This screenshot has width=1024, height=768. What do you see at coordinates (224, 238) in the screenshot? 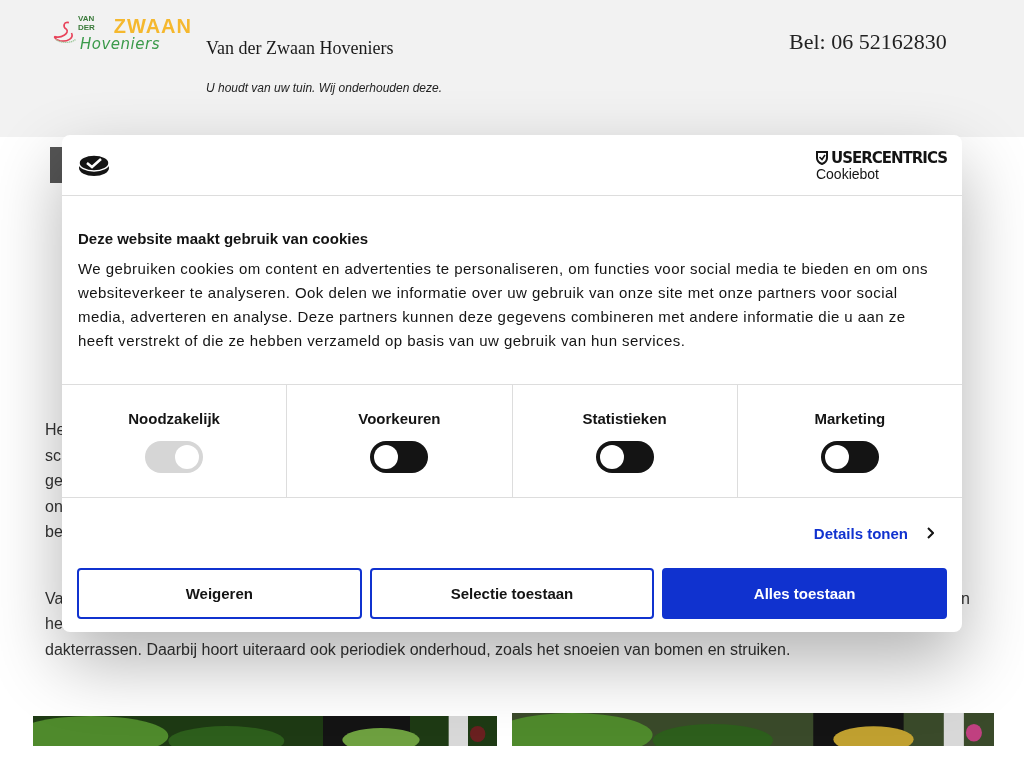
I see `dialog-title: Deze website maakt gebruik van cookies` at bounding box center [224, 238].